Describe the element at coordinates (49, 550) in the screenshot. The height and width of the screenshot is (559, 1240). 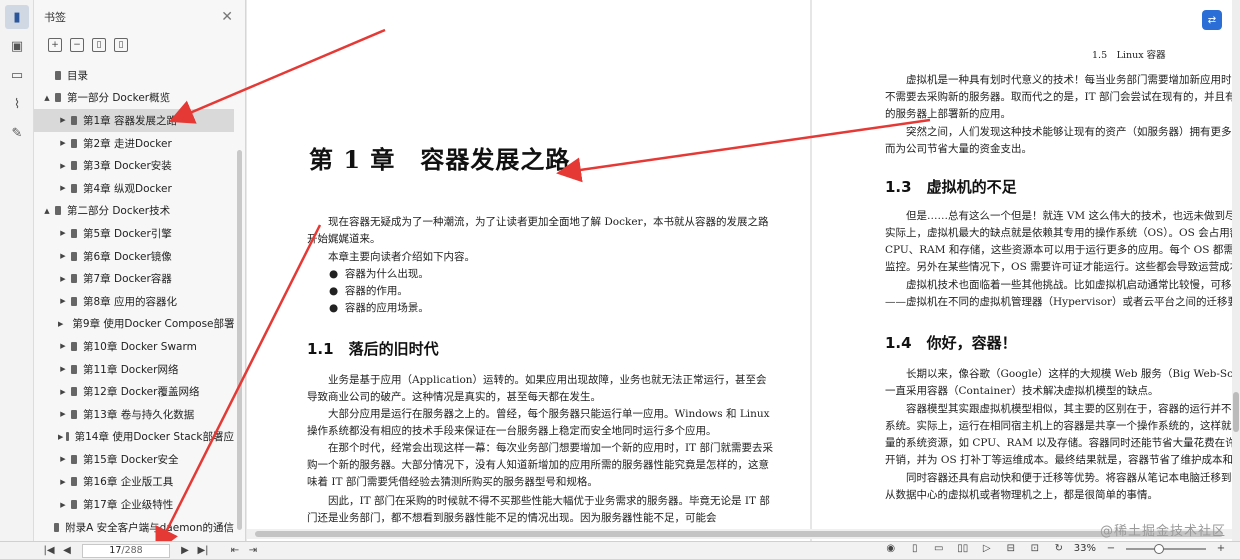
I see `first-page-icon: |◀` at that location.